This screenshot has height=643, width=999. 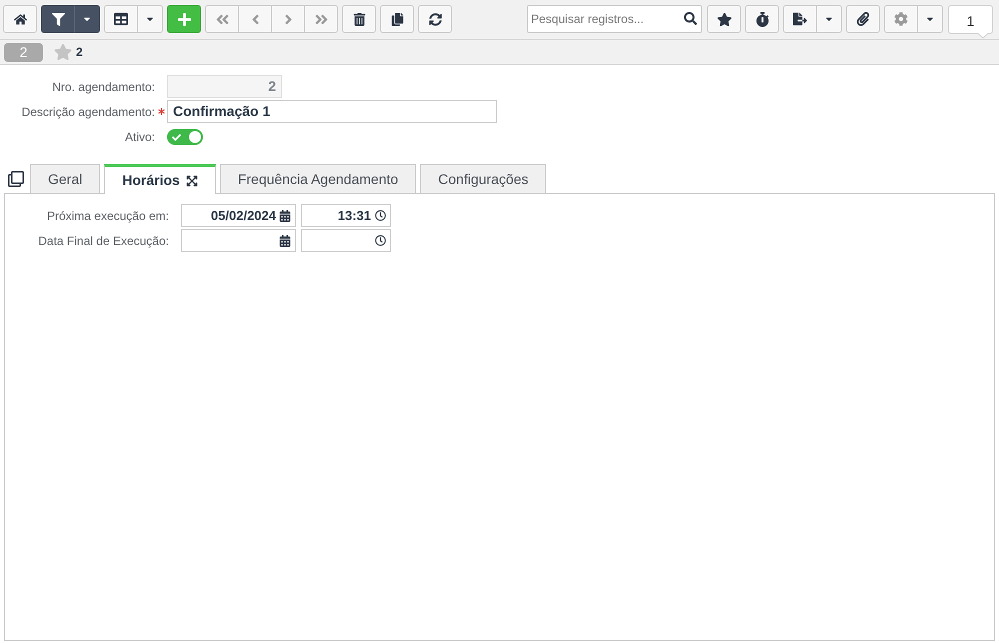 What do you see at coordinates (160, 179) in the screenshot?
I see `tab: Horários` at bounding box center [160, 179].